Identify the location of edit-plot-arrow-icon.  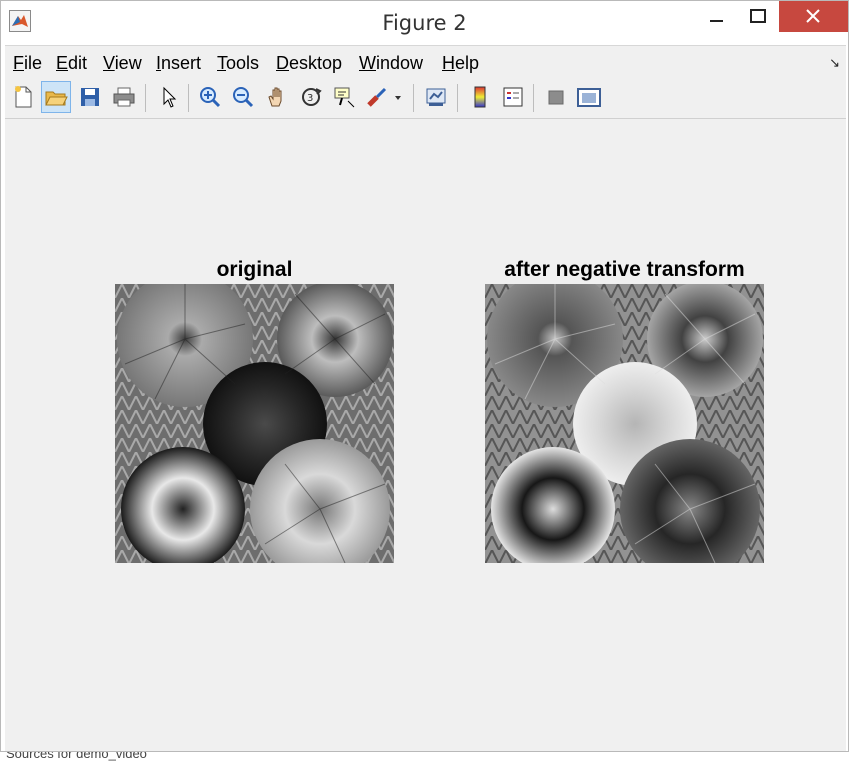
(168, 97).